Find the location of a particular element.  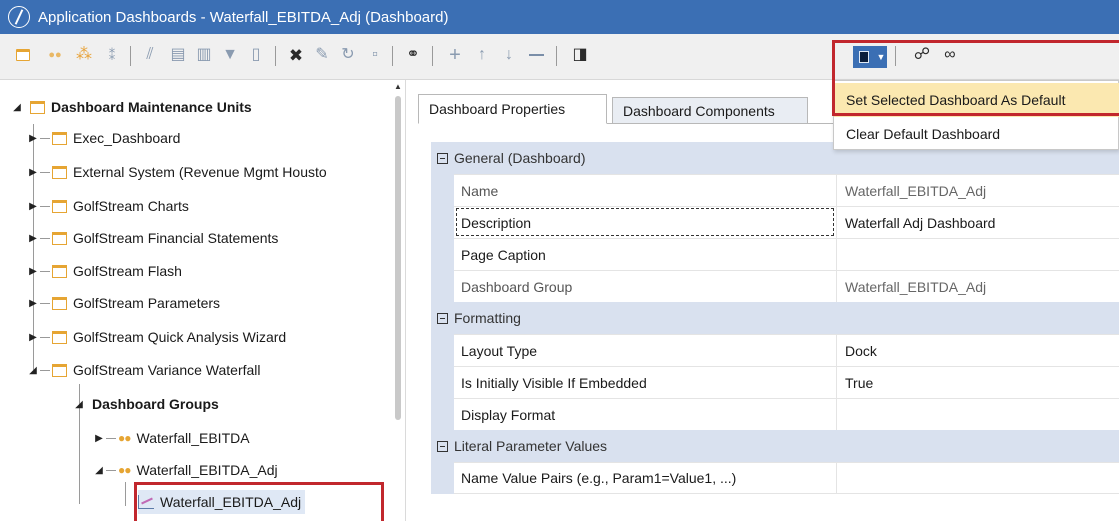

property-name: Dashboard Group is located at coordinates (645, 286).